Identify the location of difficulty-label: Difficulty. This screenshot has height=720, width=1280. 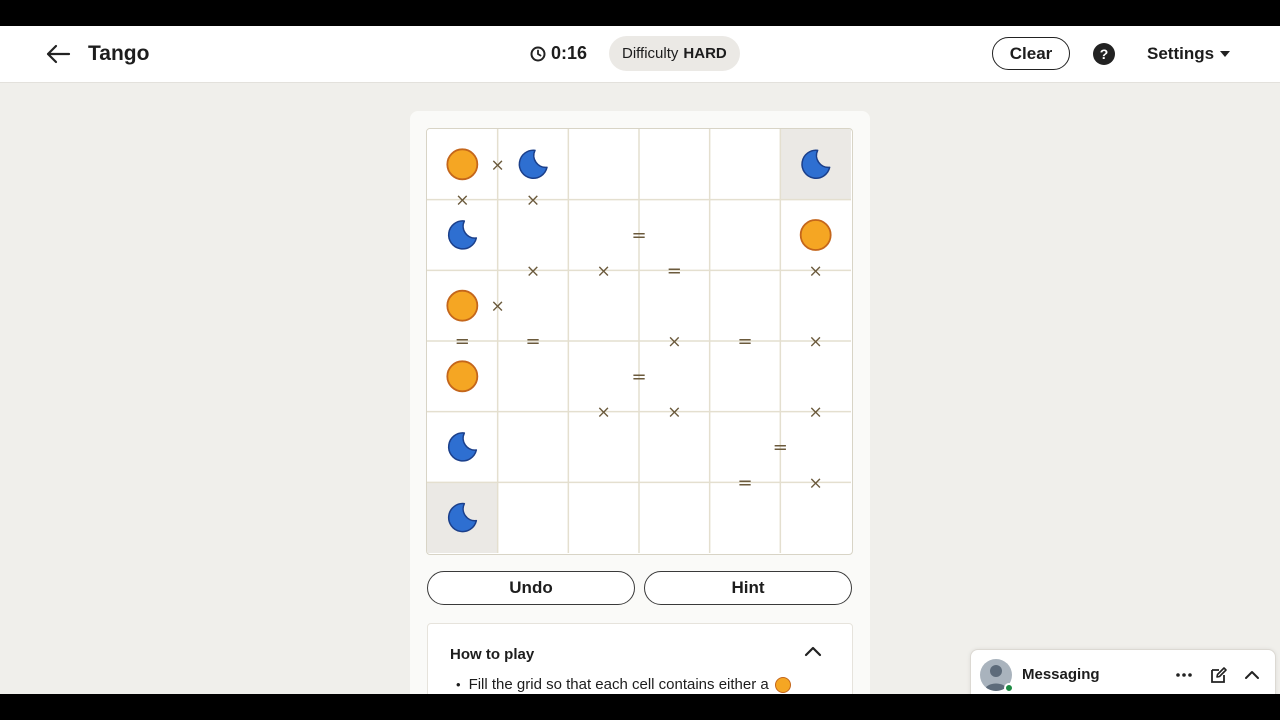
(650, 53).